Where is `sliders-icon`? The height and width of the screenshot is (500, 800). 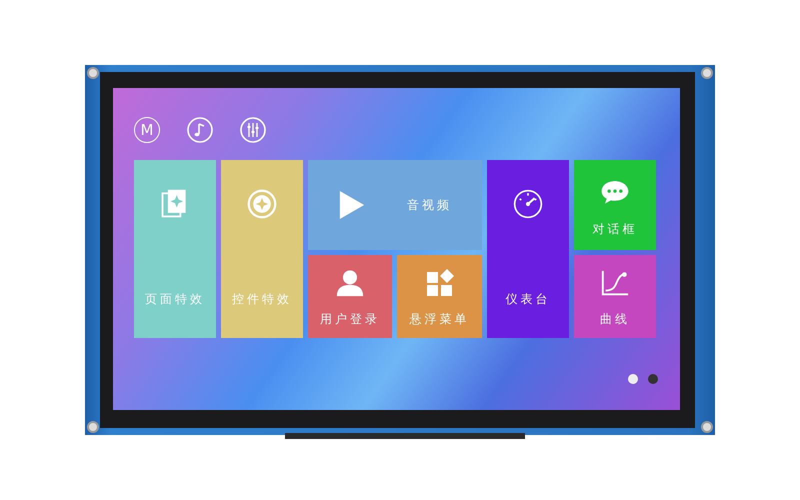
sliders-icon is located at coordinates (253, 130).